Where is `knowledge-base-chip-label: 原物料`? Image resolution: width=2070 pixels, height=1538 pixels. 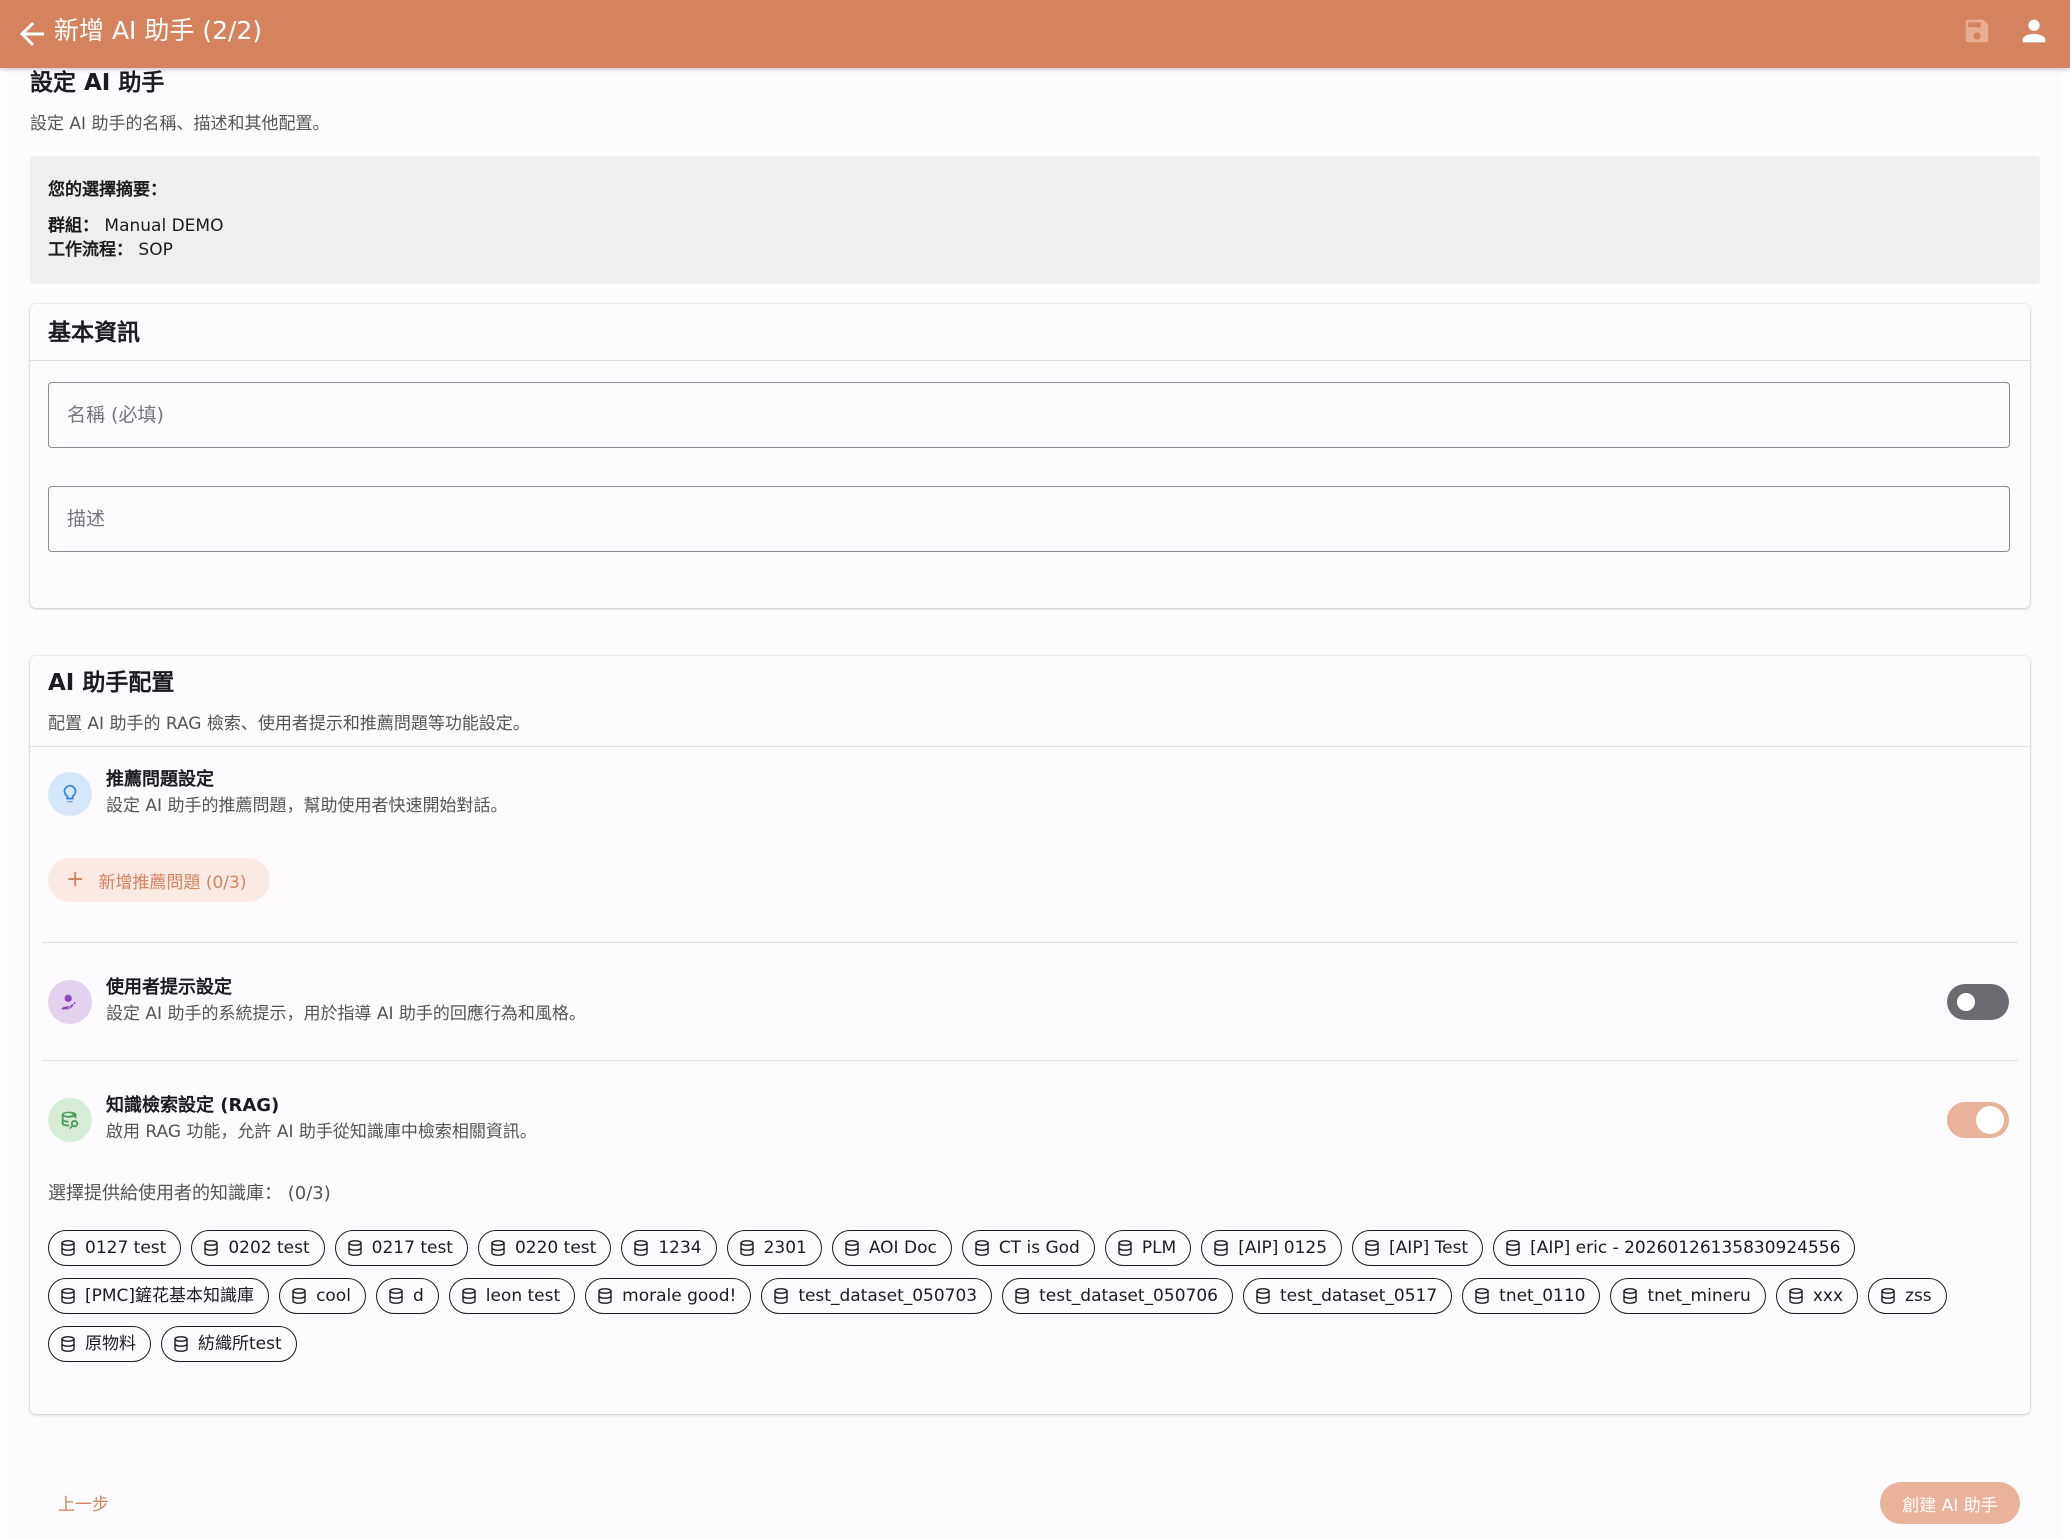
knowledge-base-chip-label: 原物料 is located at coordinates (110, 1344).